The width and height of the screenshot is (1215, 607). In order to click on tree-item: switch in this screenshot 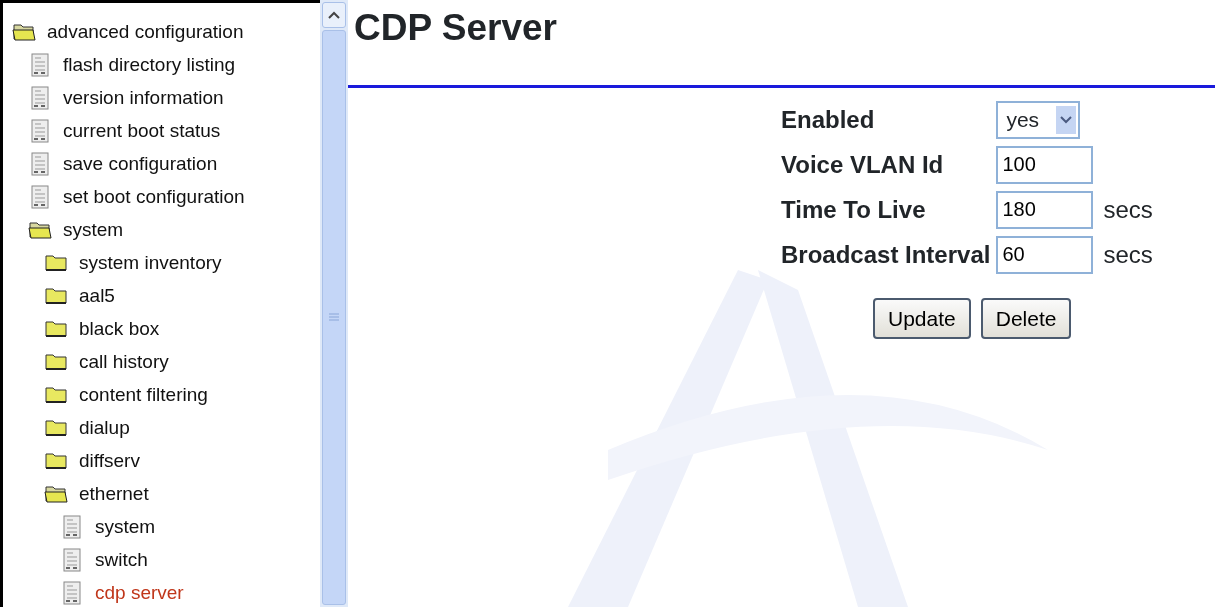, I will do `click(121, 559)`.